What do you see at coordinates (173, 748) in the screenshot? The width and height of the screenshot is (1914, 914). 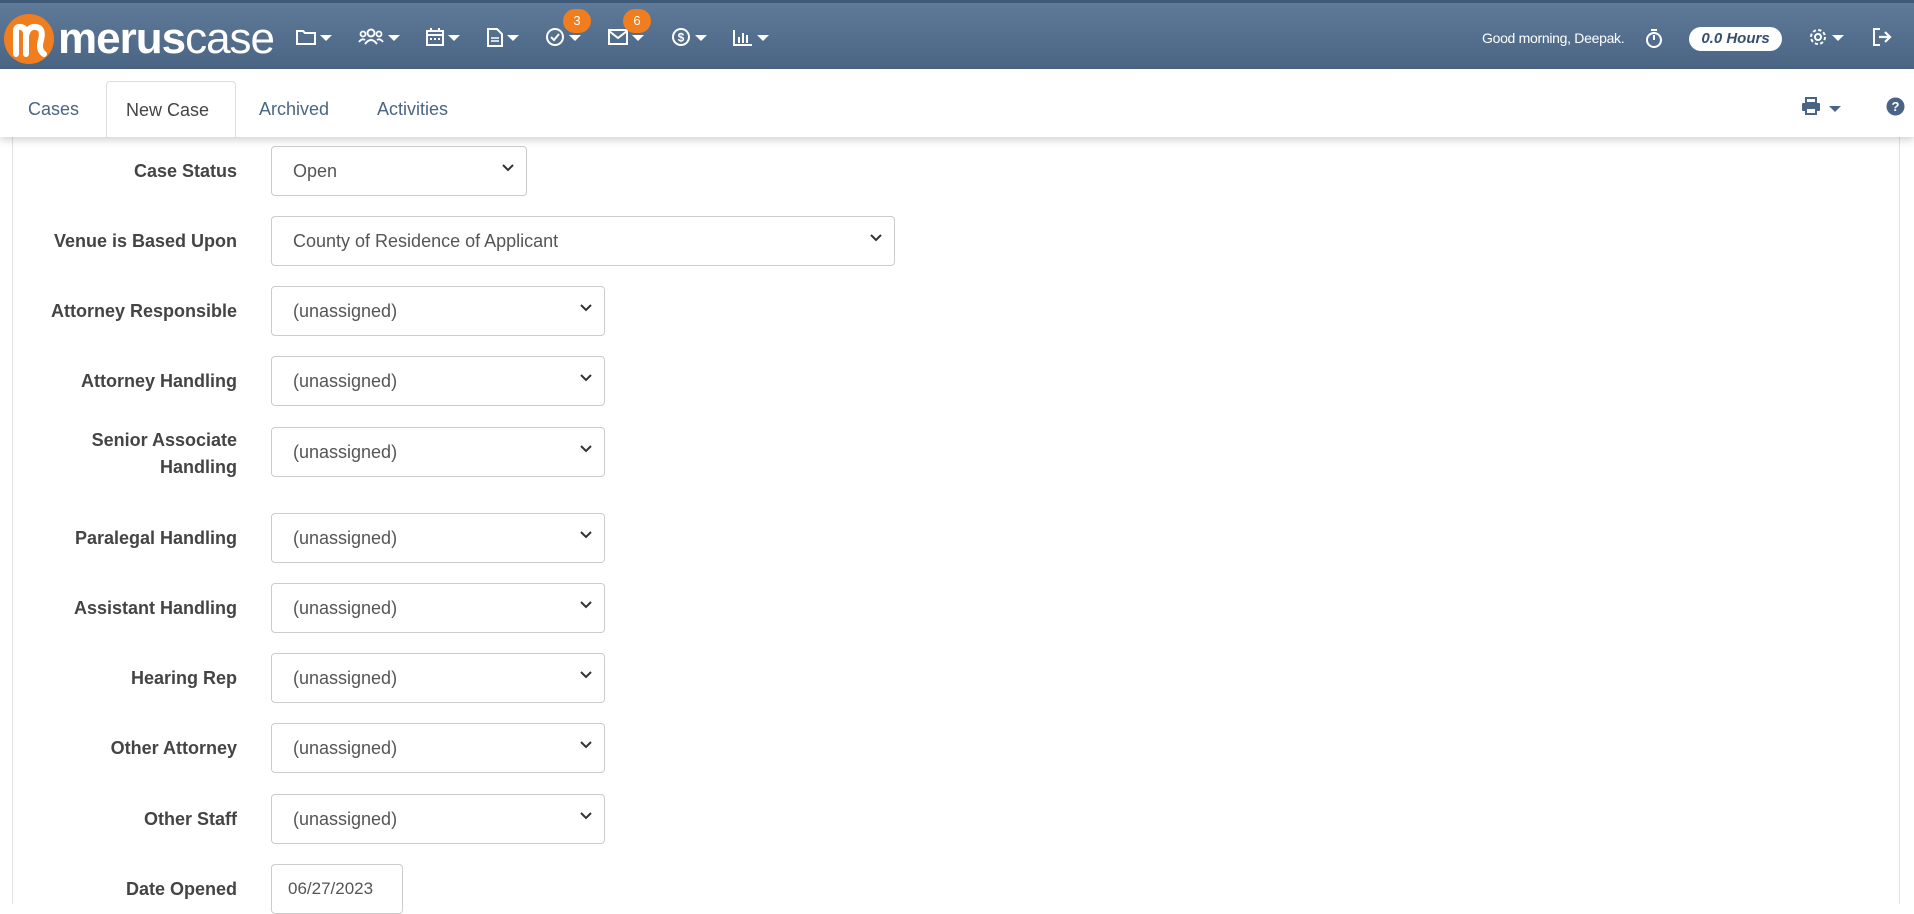 I see `other-attorney-label: Other Attorney` at bounding box center [173, 748].